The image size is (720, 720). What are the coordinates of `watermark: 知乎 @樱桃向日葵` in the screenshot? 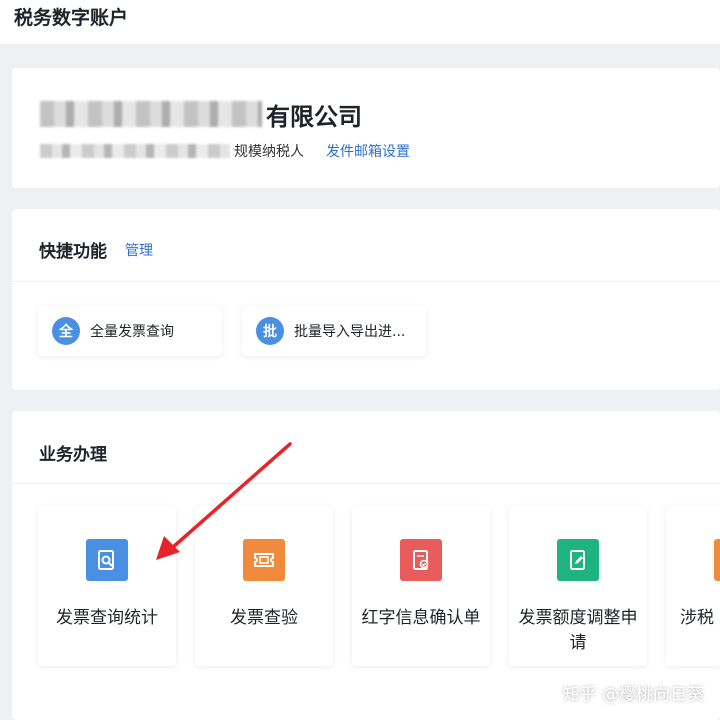 It's located at (633, 695).